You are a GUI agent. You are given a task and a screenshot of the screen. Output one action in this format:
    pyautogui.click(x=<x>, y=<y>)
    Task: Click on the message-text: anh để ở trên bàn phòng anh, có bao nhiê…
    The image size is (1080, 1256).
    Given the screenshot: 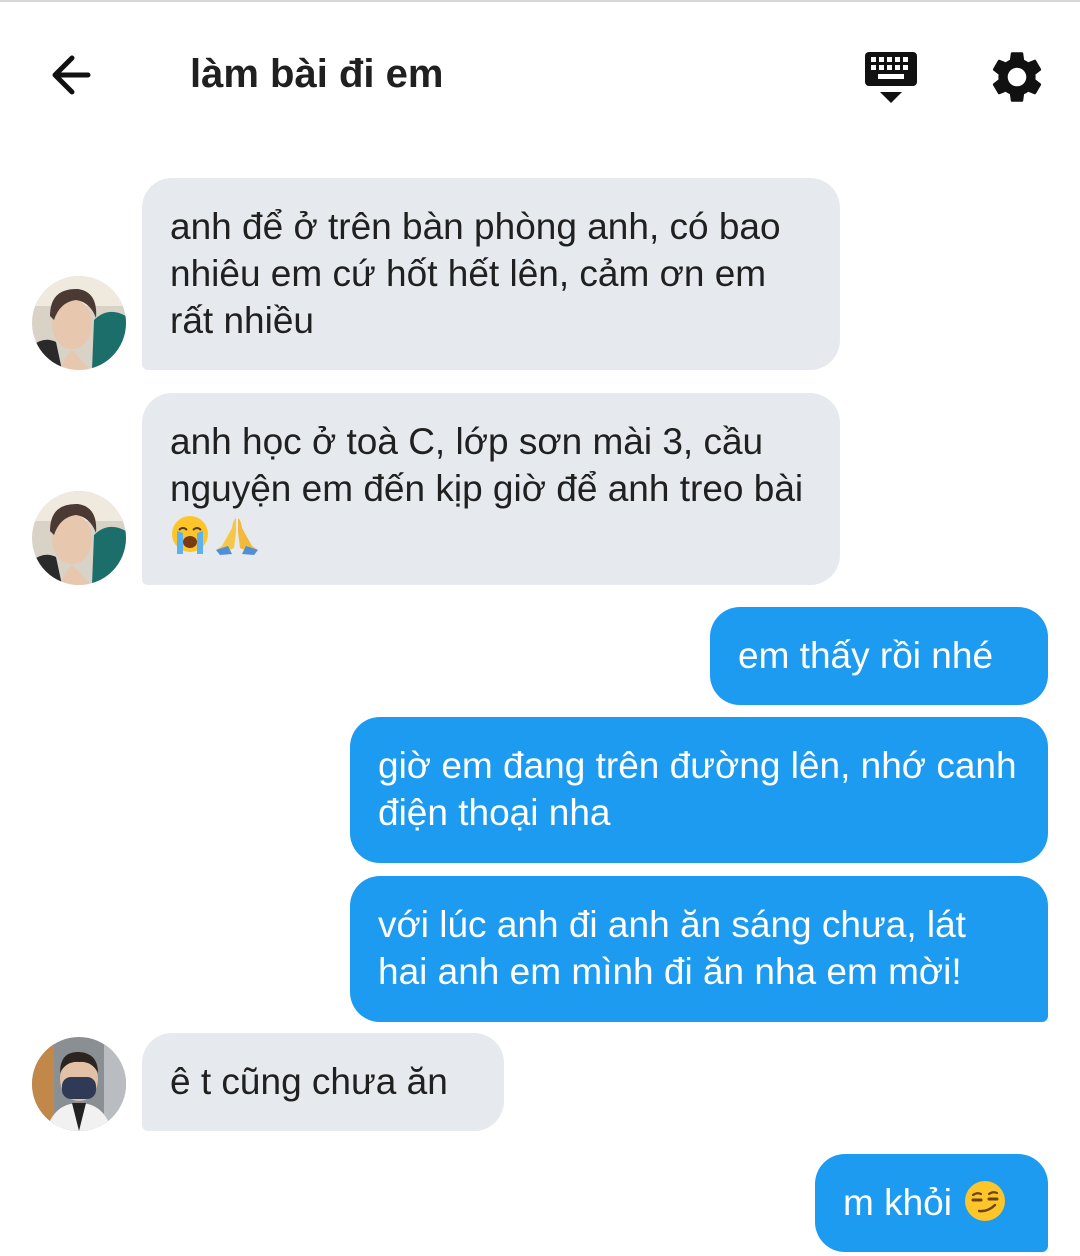 What is the action you would take?
    pyautogui.click(x=475, y=273)
    